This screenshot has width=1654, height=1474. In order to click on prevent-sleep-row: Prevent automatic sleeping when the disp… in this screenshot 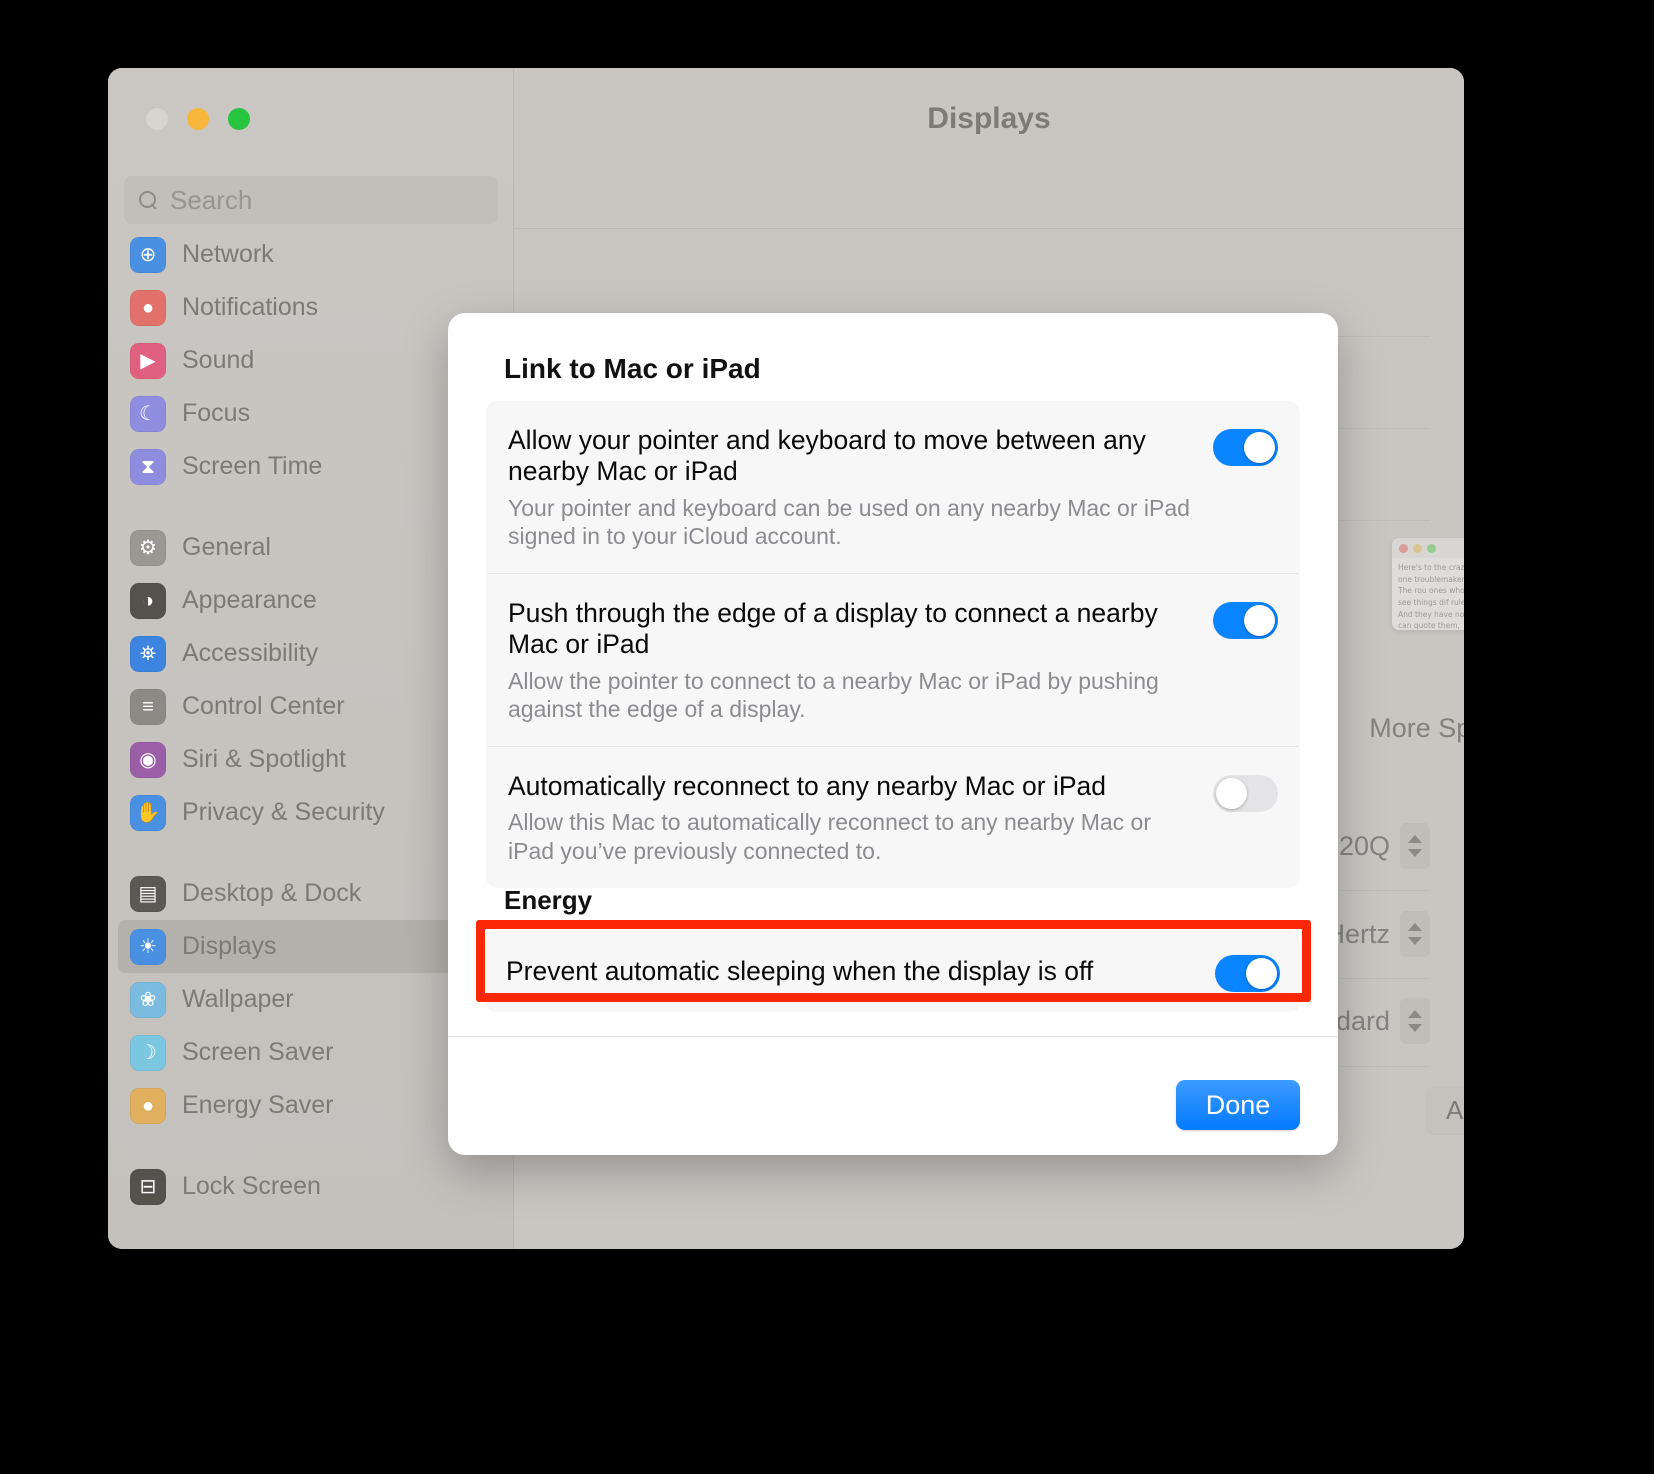, I will do `click(893, 971)`.